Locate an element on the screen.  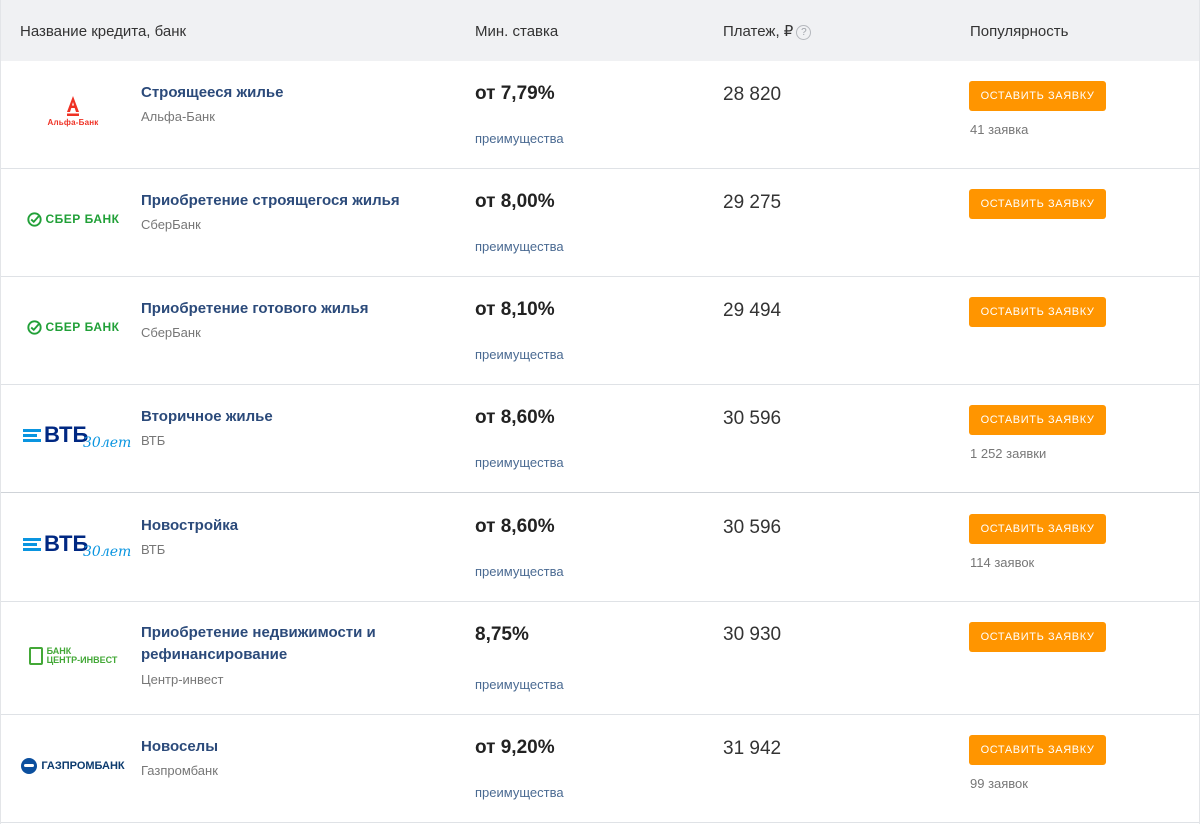
loan-title-link: Вторичное жилье is located at coordinates (271, 417).